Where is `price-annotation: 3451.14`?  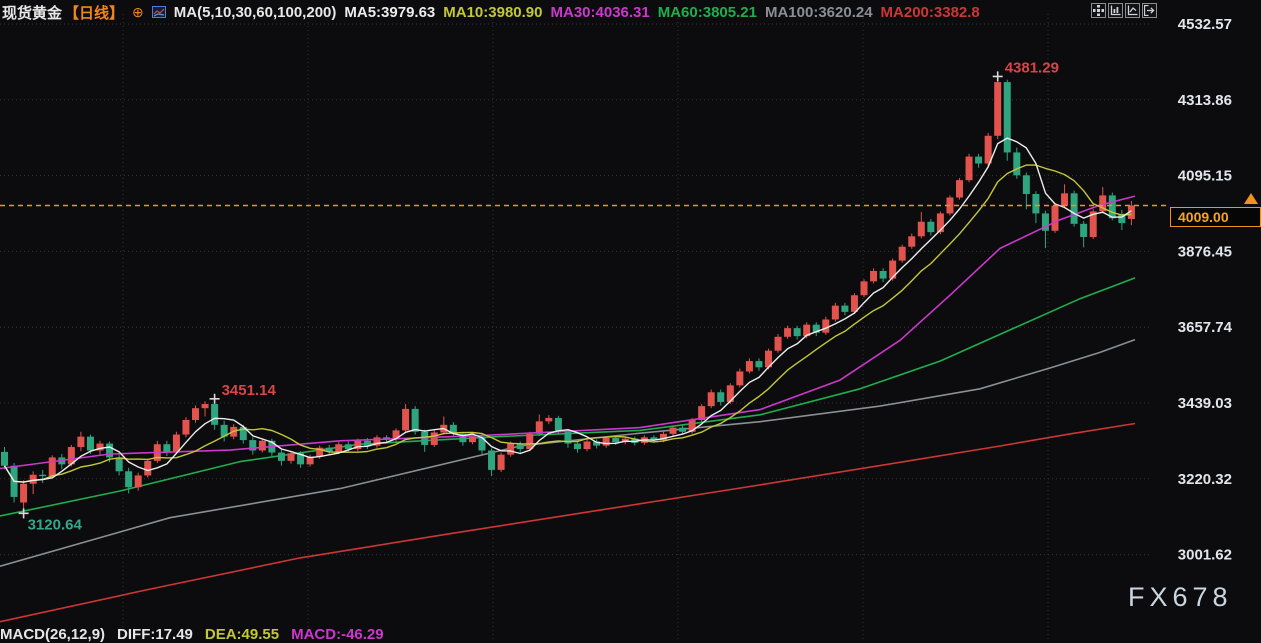 price-annotation: 3451.14 is located at coordinates (249, 390).